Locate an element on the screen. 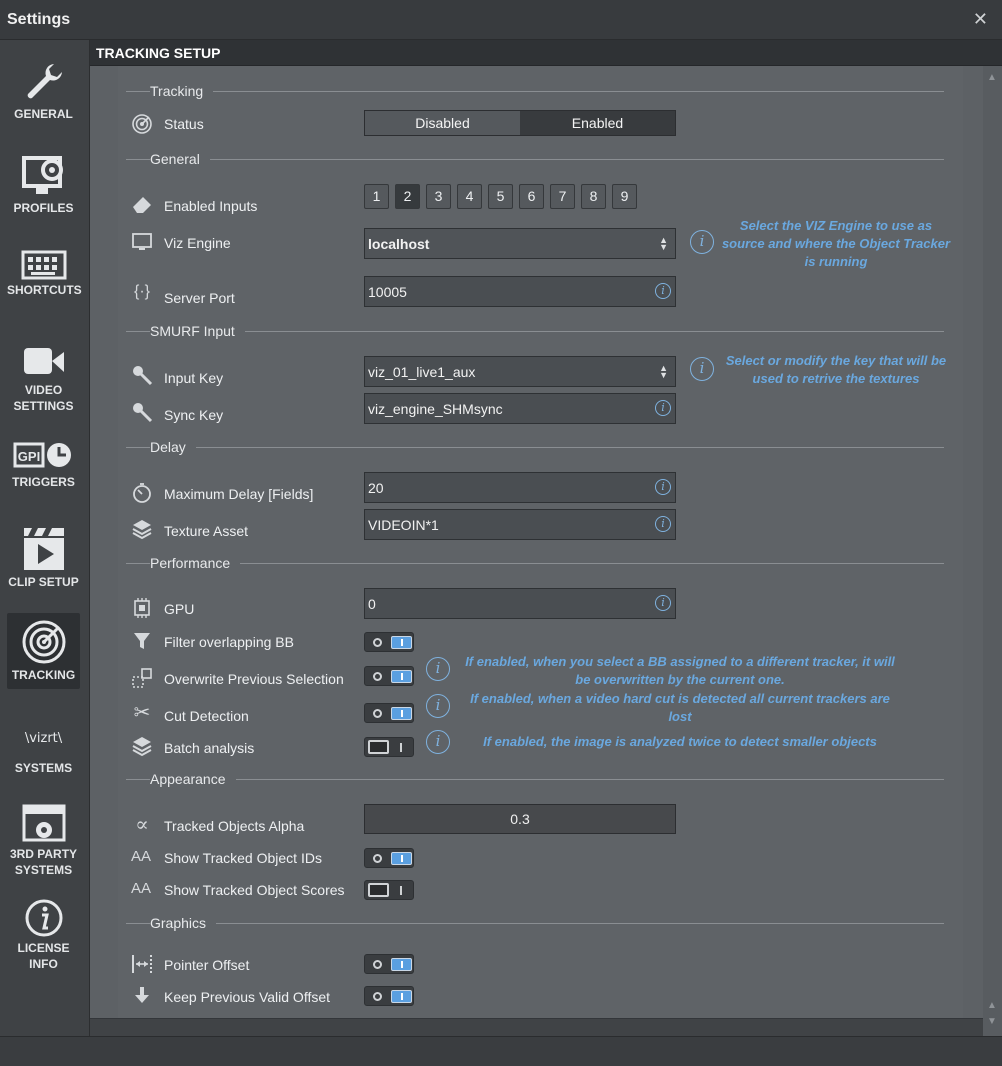  input-button-7: 7 is located at coordinates (562, 196).